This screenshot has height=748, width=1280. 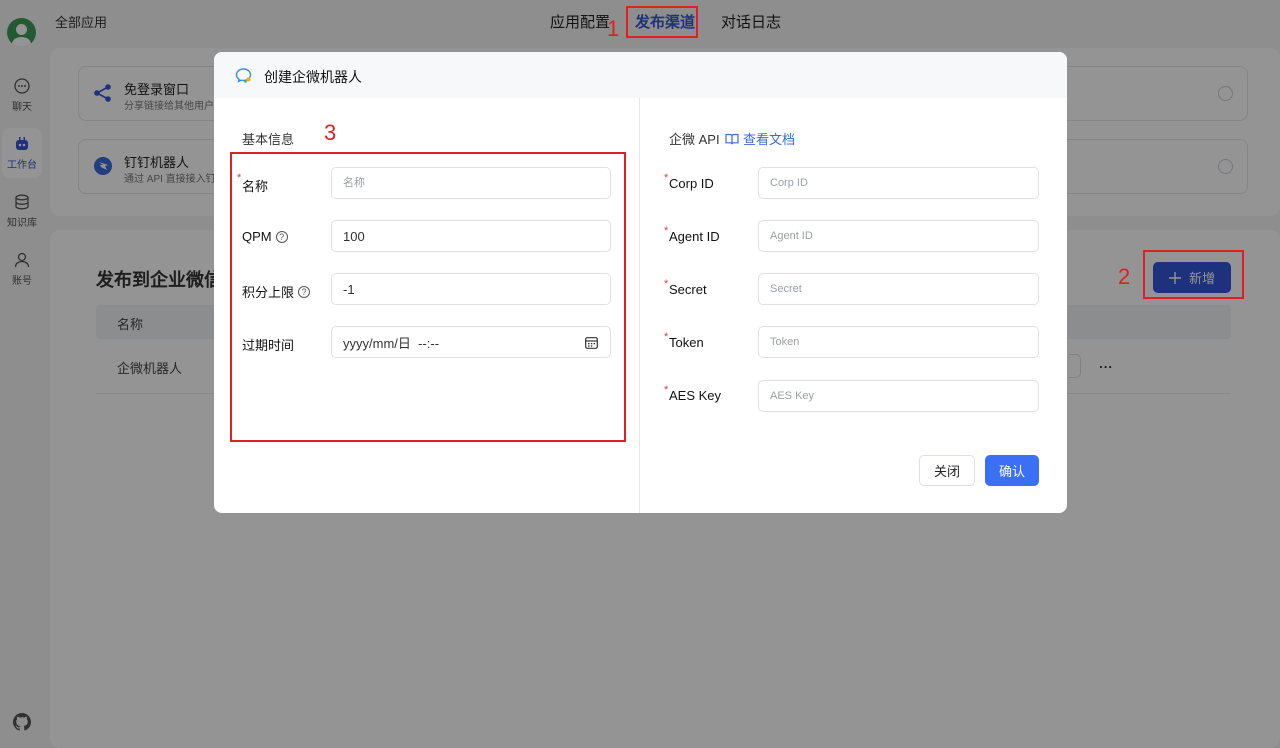 What do you see at coordinates (639, 305) in the screenshot?
I see `modal-divider` at bounding box center [639, 305].